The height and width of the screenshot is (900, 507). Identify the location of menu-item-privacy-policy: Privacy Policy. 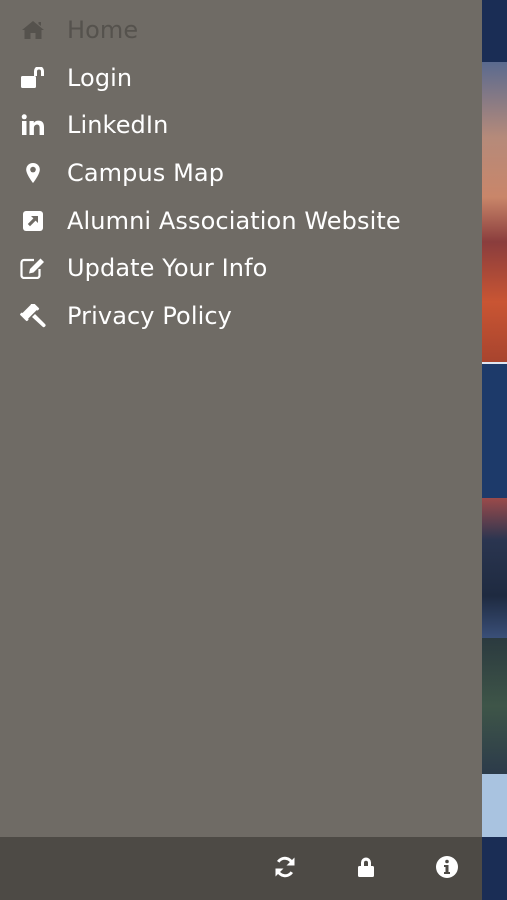
(241, 316).